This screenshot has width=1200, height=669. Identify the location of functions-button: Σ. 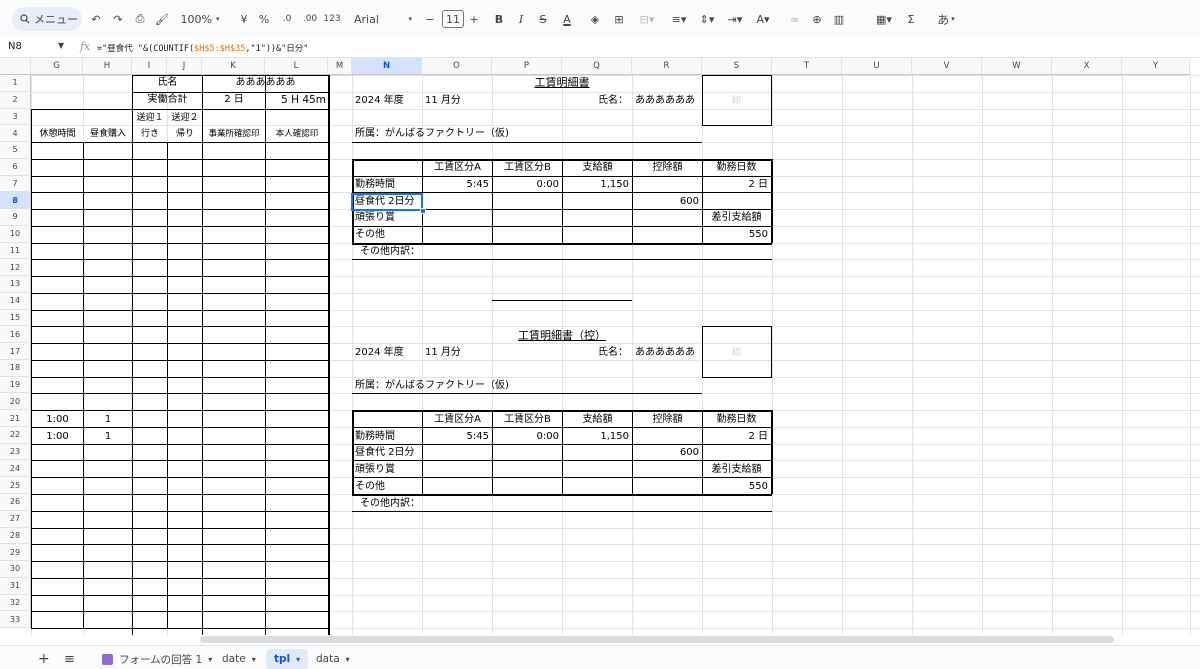
(911, 19).